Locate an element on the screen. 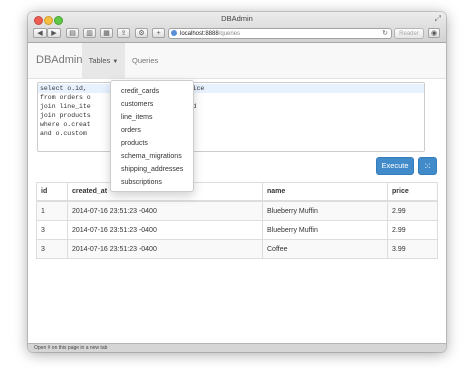 Image resolution: width=474 pixels, height=390 pixels. sql-line: join products is located at coordinates (65, 115).